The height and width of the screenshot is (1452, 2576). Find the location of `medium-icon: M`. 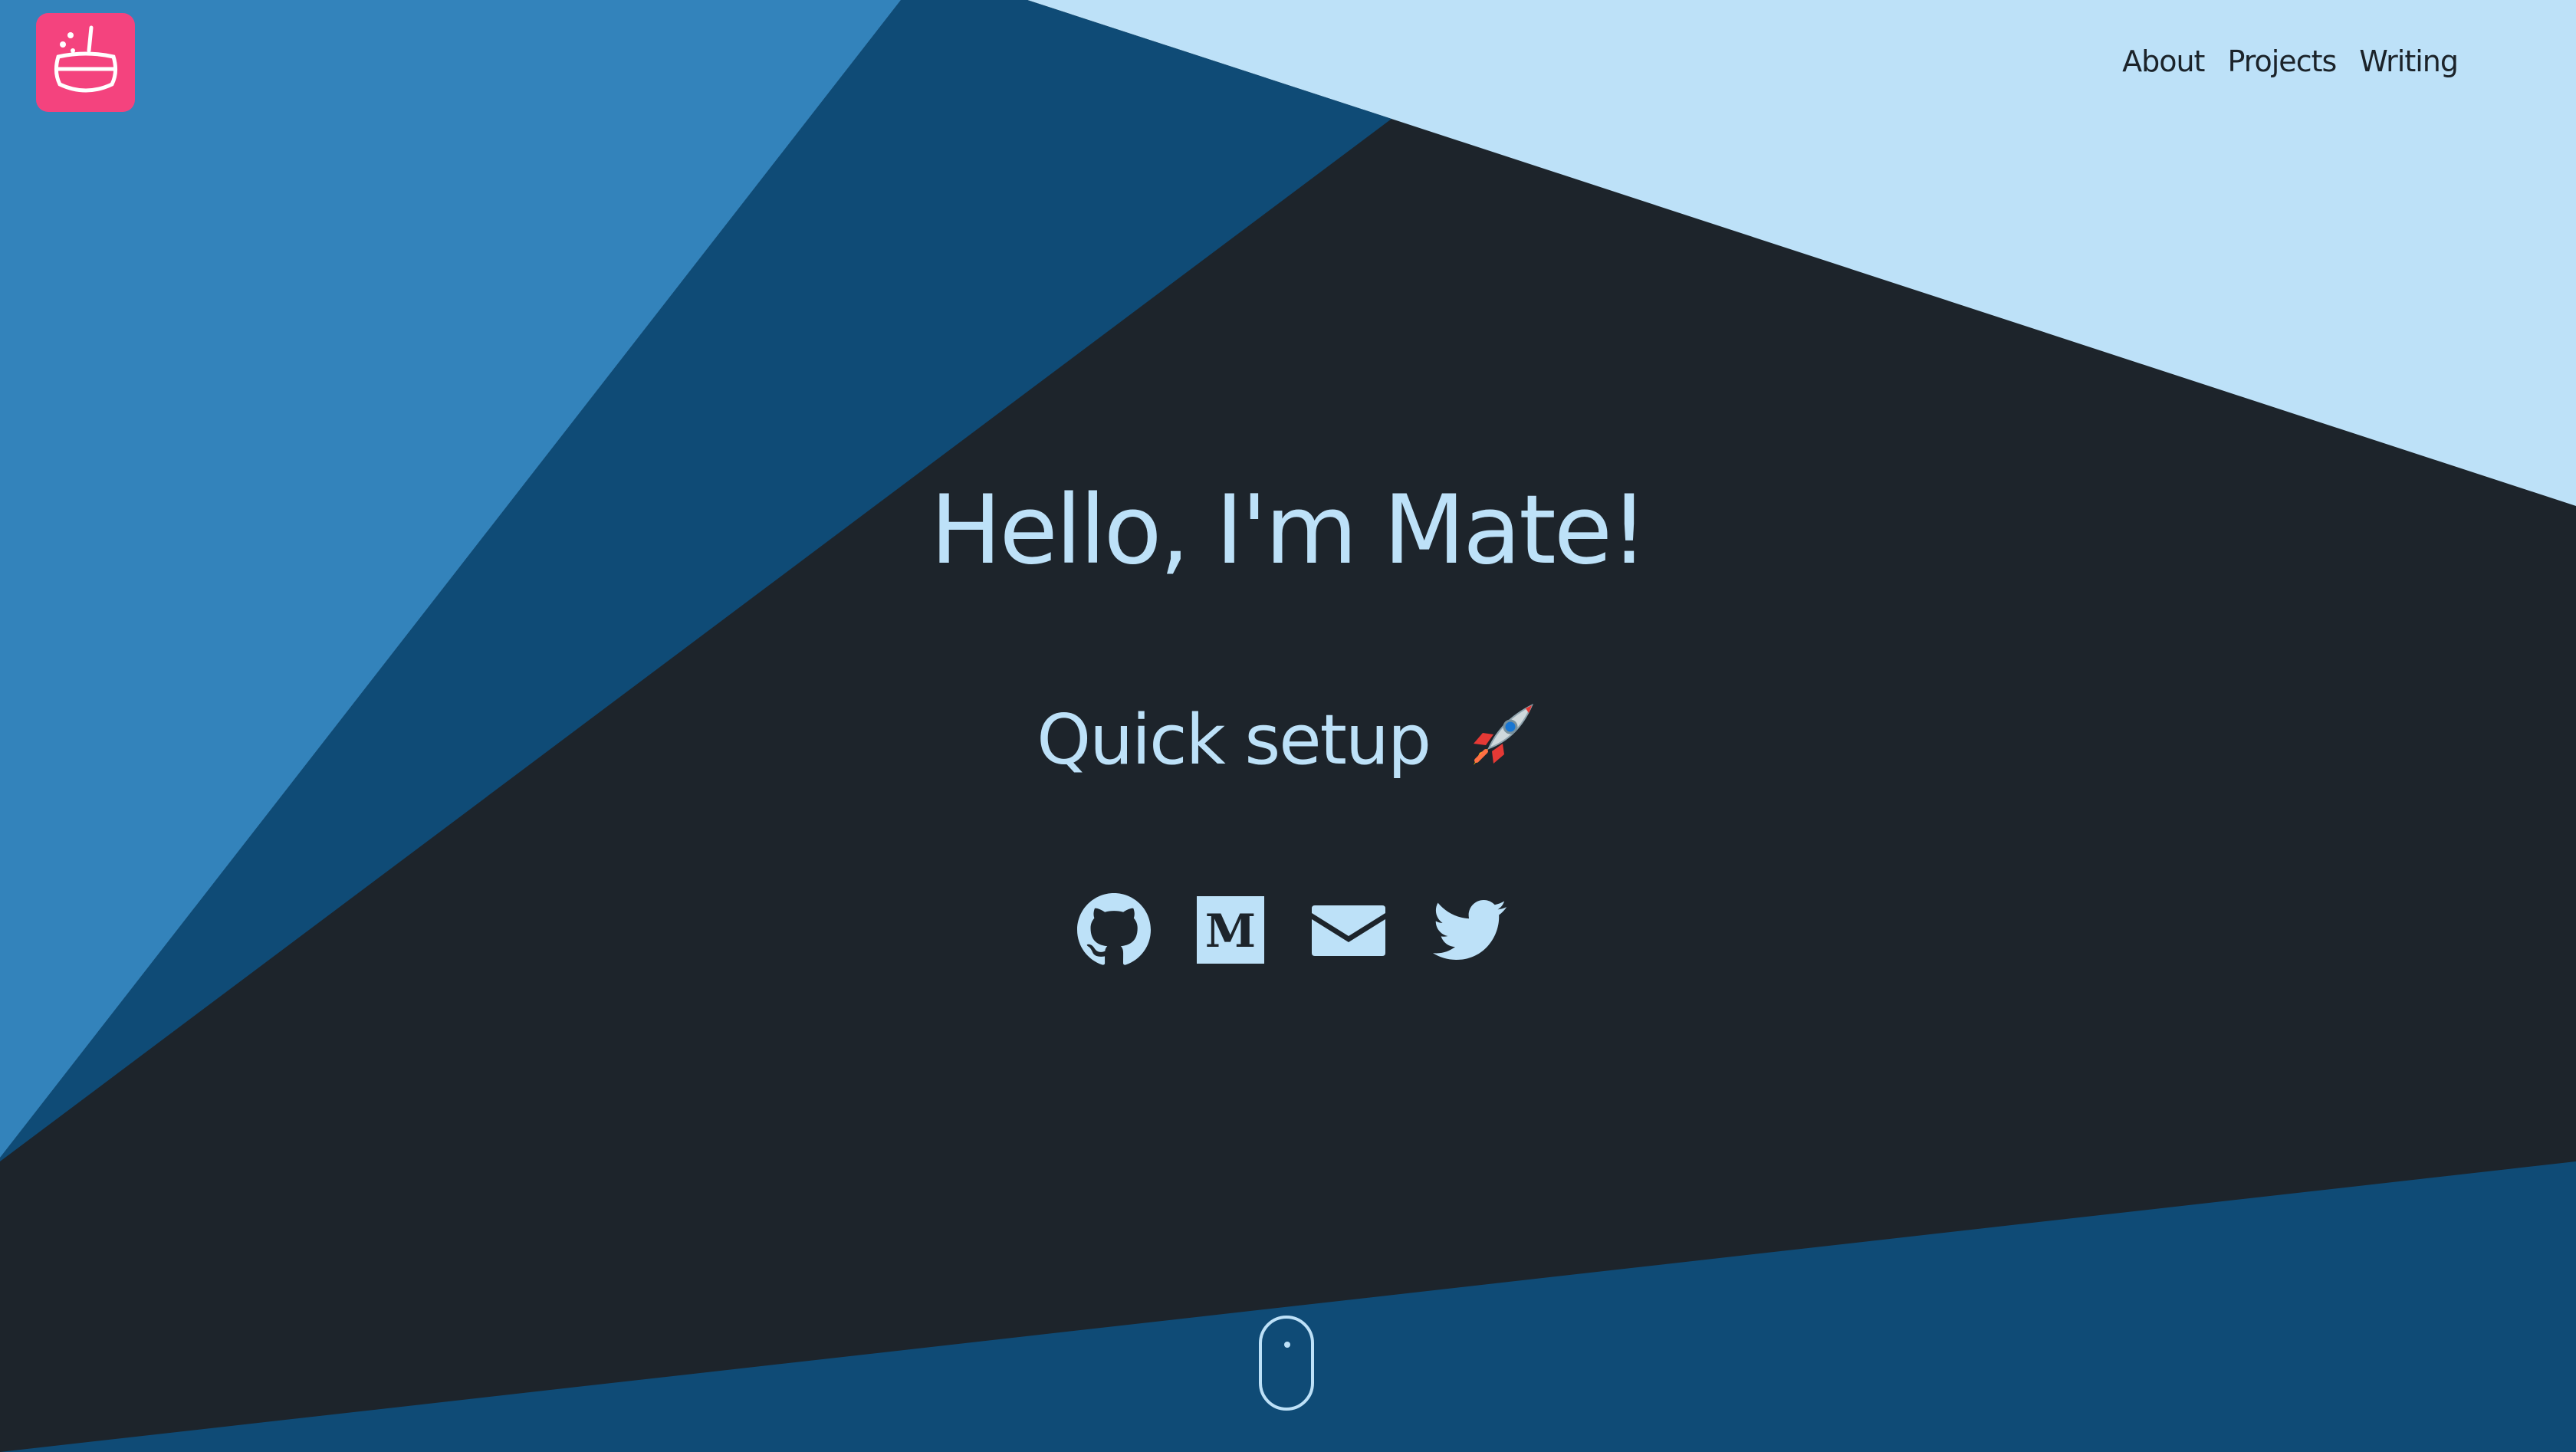

medium-icon: M is located at coordinates (1230, 930).